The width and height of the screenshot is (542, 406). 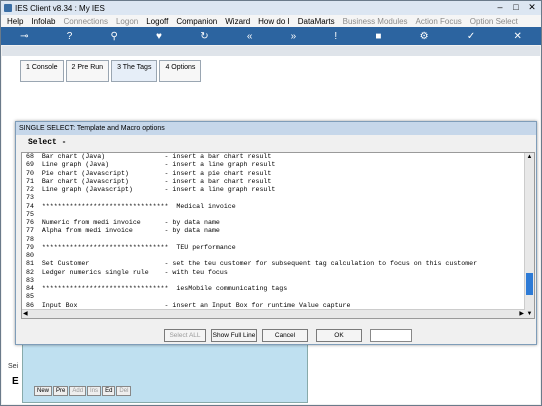 What do you see at coordinates (15, 21) in the screenshot?
I see `menu-item-help: Help` at bounding box center [15, 21].